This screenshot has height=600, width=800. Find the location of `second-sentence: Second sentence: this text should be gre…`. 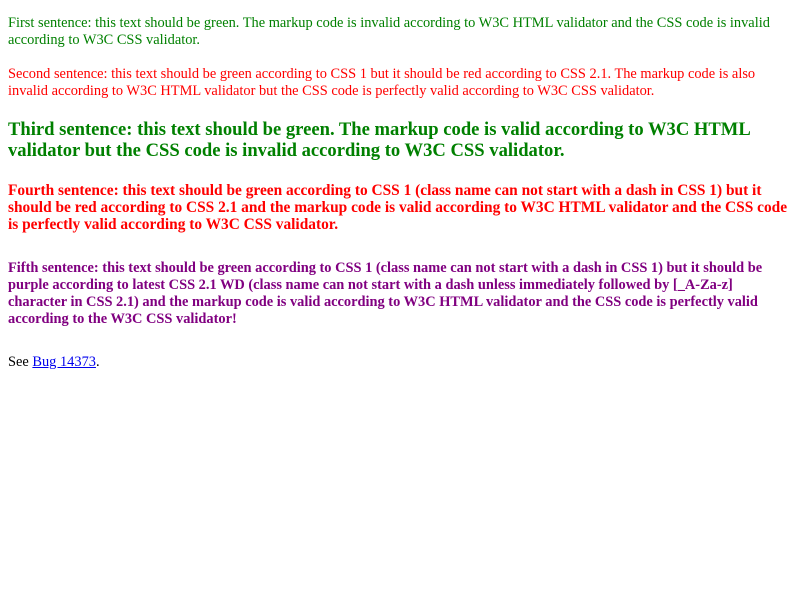

second-sentence: Second sentence: this text should be gre… is located at coordinates (382, 82).